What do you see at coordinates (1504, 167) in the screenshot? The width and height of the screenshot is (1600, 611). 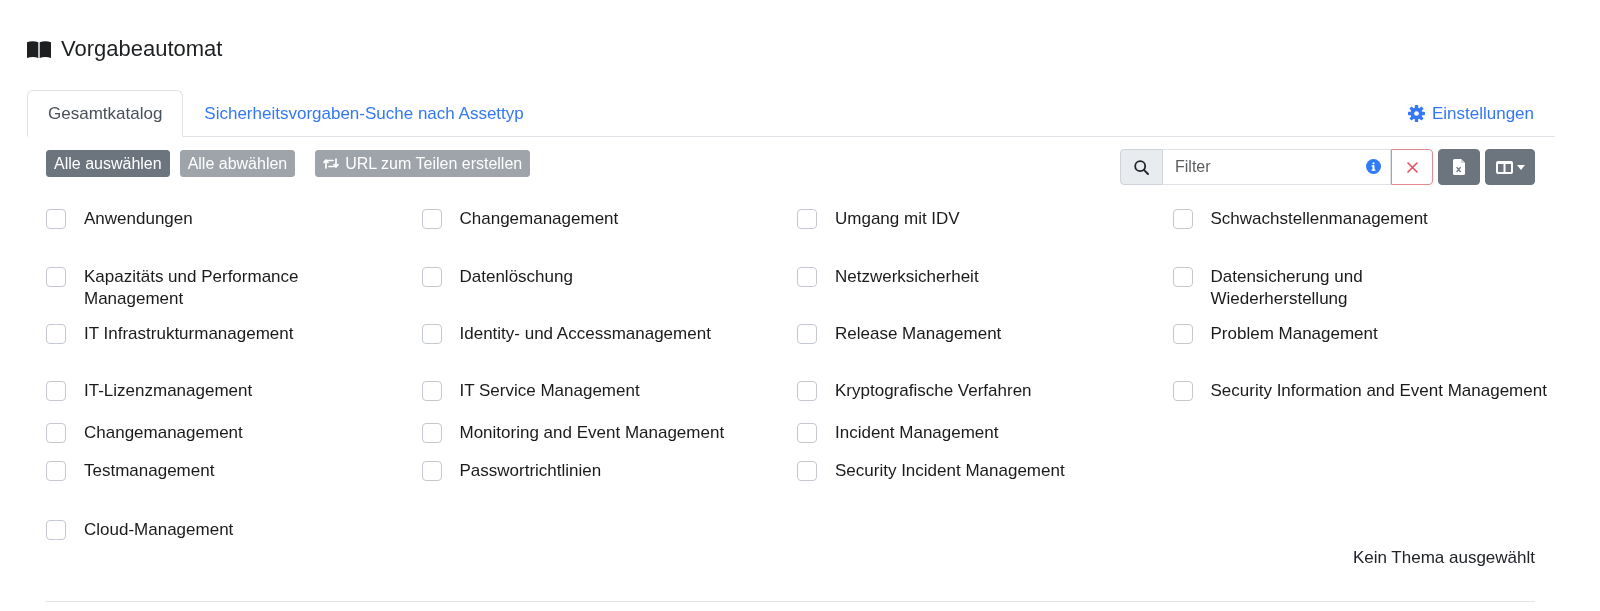 I see `columns-icon` at bounding box center [1504, 167].